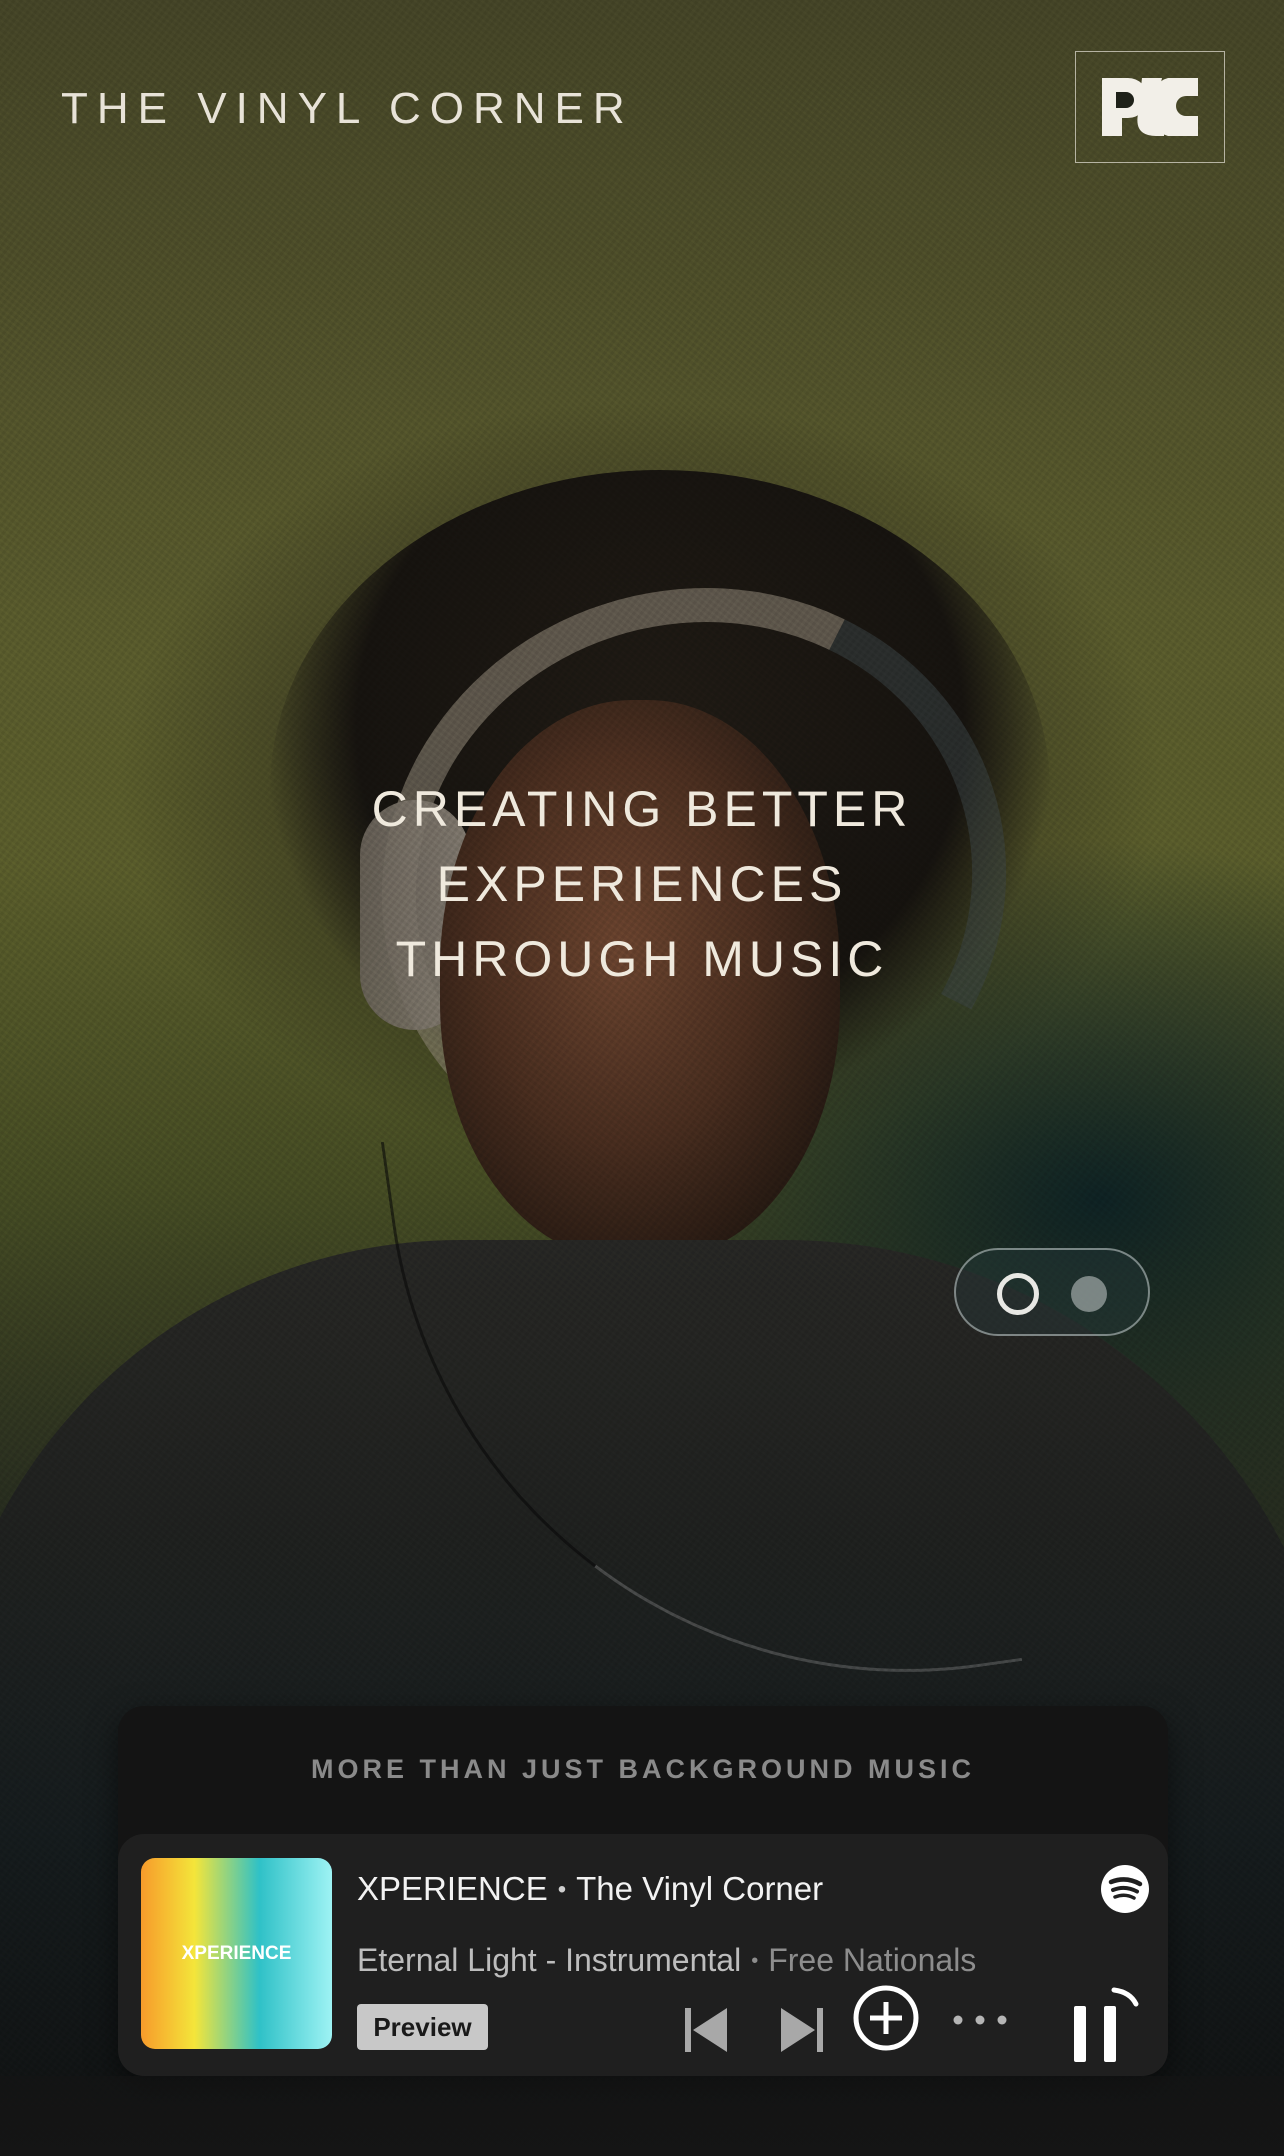  Describe the element at coordinates (642, 2116) in the screenshot. I see `bottom-fade` at that location.